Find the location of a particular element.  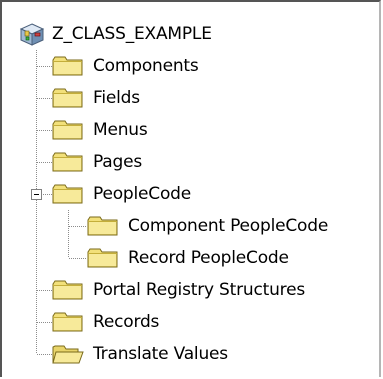

tree-item-menus: Menus is located at coordinates (100, 130).